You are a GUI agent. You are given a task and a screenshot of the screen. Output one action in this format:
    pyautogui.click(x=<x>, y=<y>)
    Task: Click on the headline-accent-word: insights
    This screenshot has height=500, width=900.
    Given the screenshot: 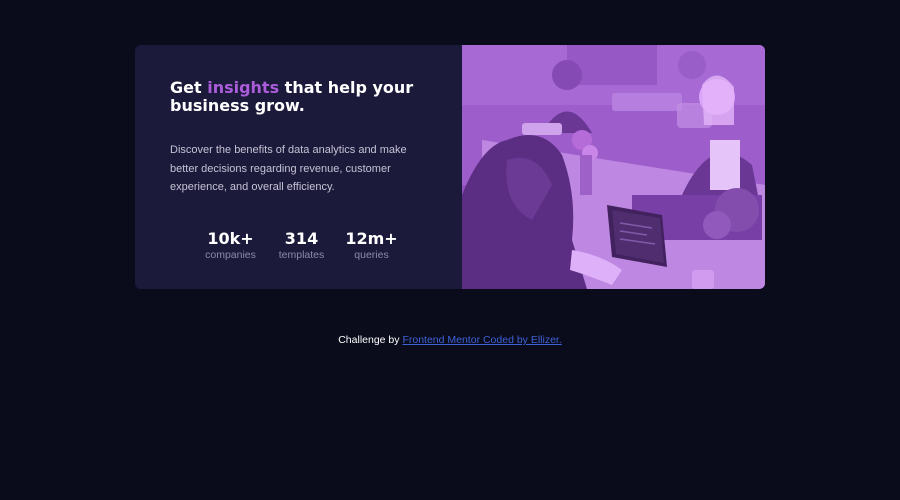 What is the action you would take?
    pyautogui.click(x=243, y=87)
    